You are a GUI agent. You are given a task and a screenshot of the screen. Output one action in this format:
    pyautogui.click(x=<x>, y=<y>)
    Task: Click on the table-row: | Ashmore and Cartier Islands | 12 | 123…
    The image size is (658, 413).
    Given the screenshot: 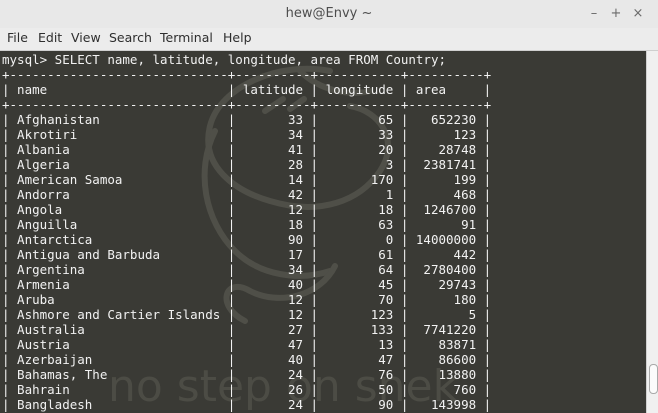 What is the action you would take?
    pyautogui.click(x=247, y=314)
    